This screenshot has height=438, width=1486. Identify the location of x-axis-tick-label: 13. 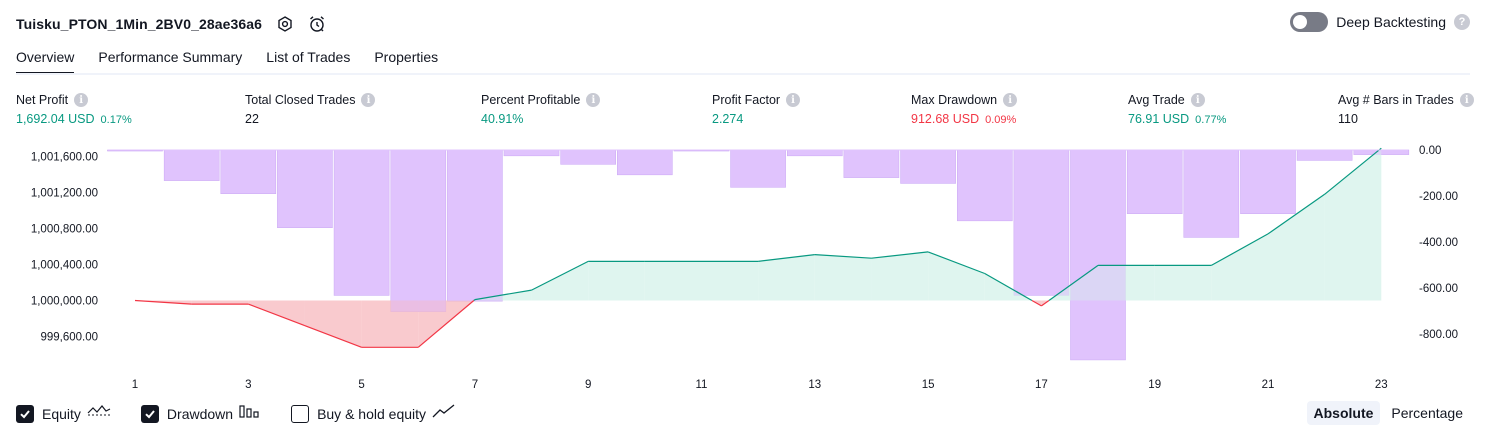
(814, 385).